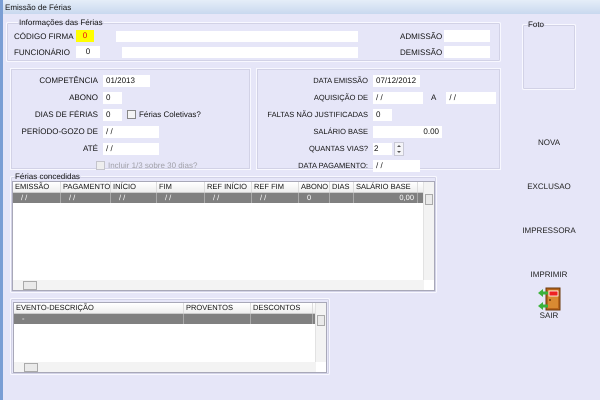 The width and height of the screenshot is (600, 400). What do you see at coordinates (47, 176) in the screenshot?
I see `group-title: Férias concedidas` at bounding box center [47, 176].